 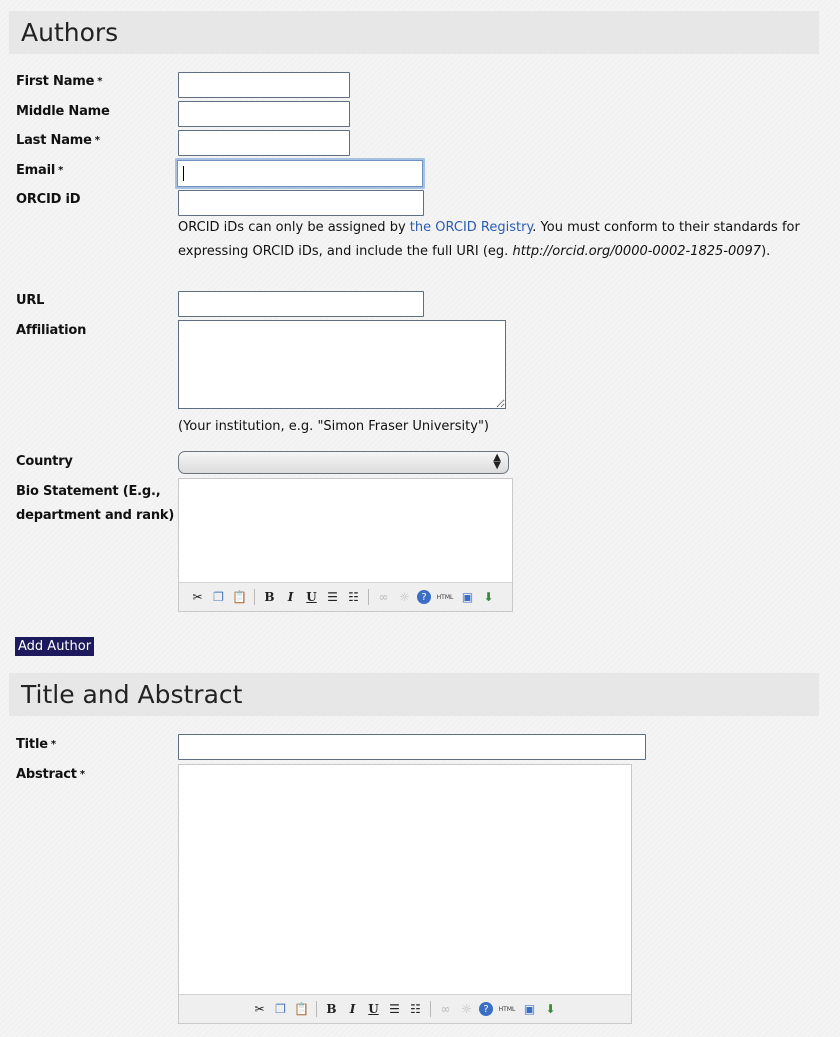 I want to click on url-input, so click(x=301, y=304).